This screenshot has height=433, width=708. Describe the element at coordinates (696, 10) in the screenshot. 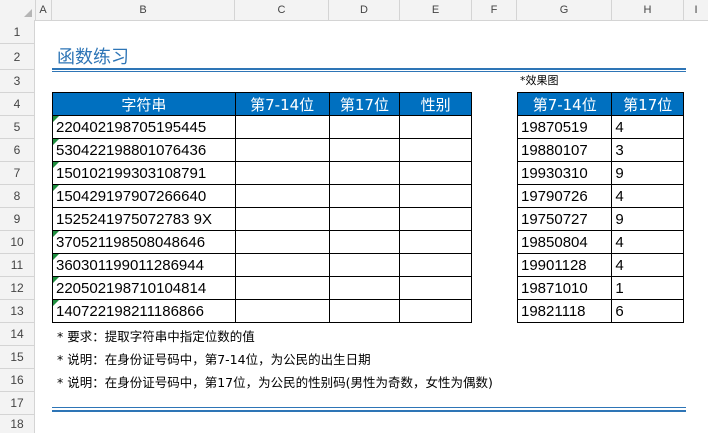

I see `column-header-i: I` at that location.